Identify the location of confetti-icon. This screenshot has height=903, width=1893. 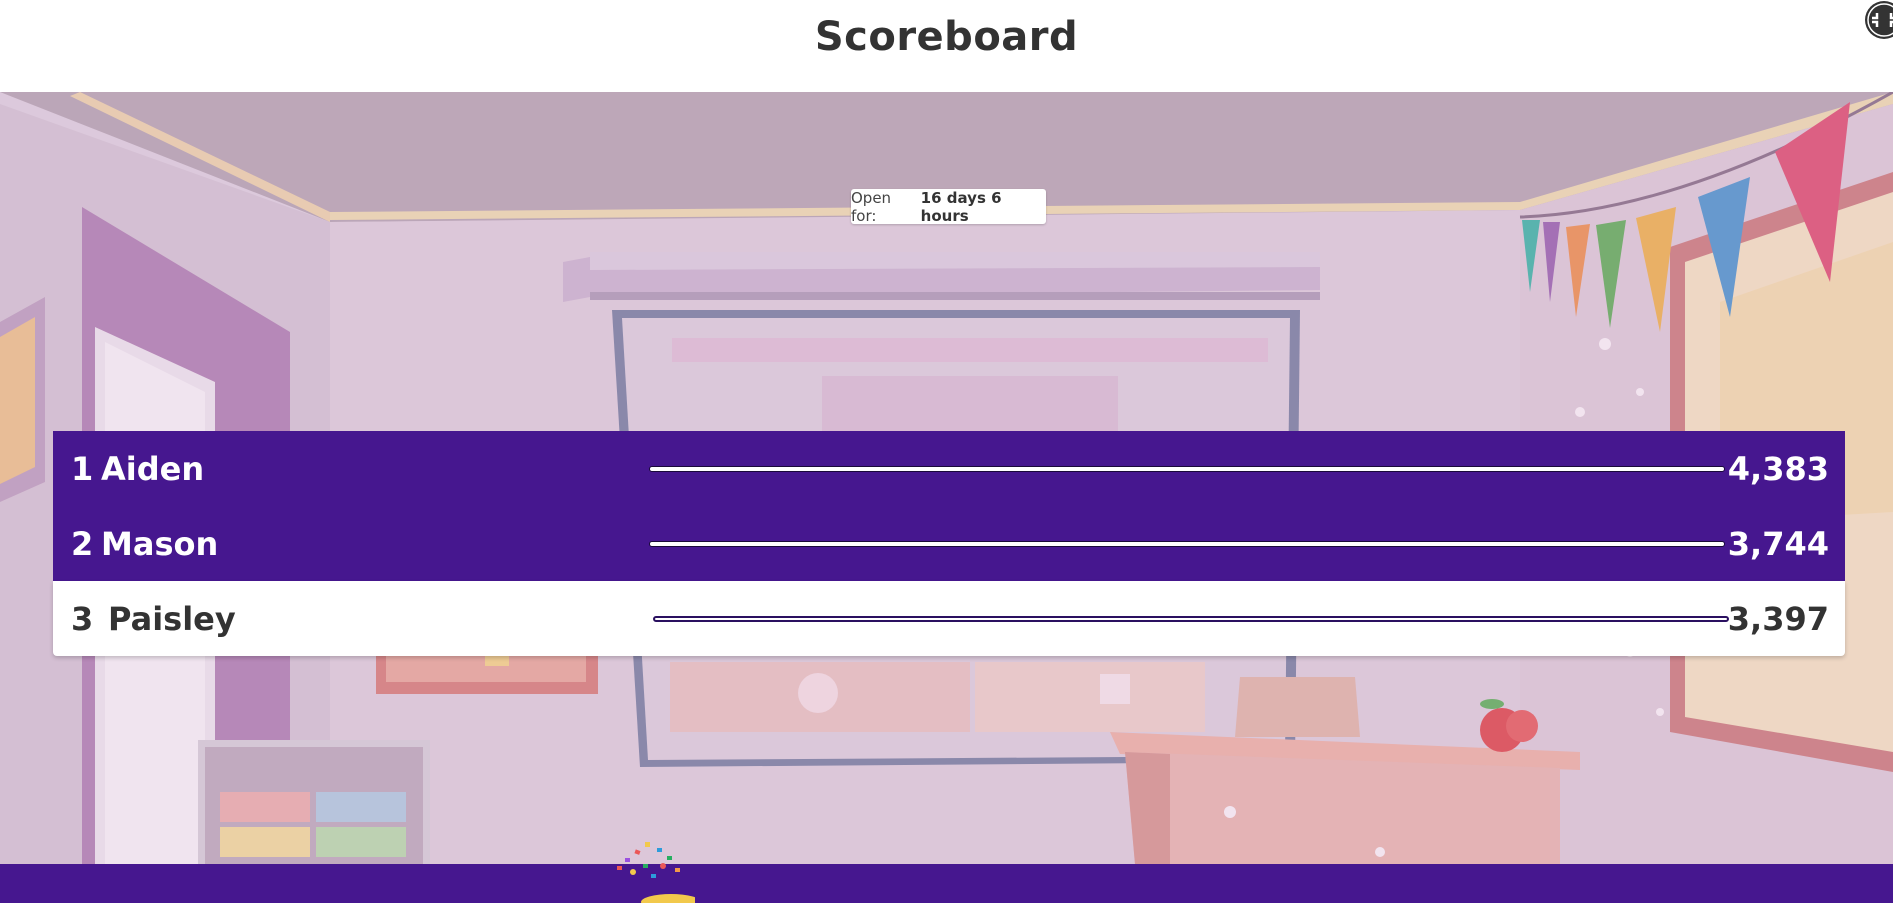
(656, 872).